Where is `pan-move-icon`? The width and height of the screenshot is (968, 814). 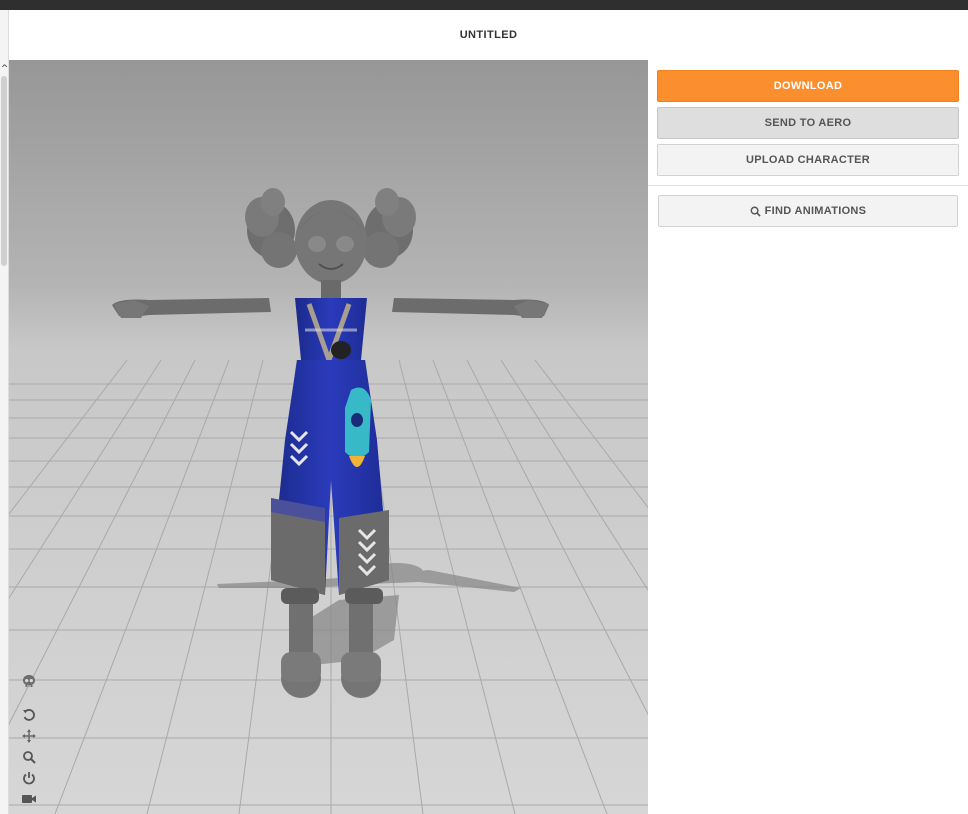 pan-move-icon is located at coordinates (29, 736).